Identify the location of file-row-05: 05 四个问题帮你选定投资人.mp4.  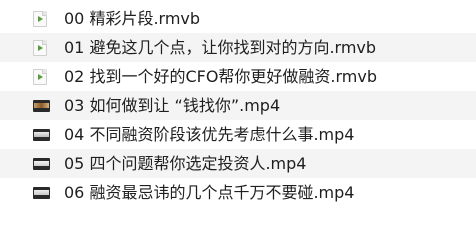
(238, 163).